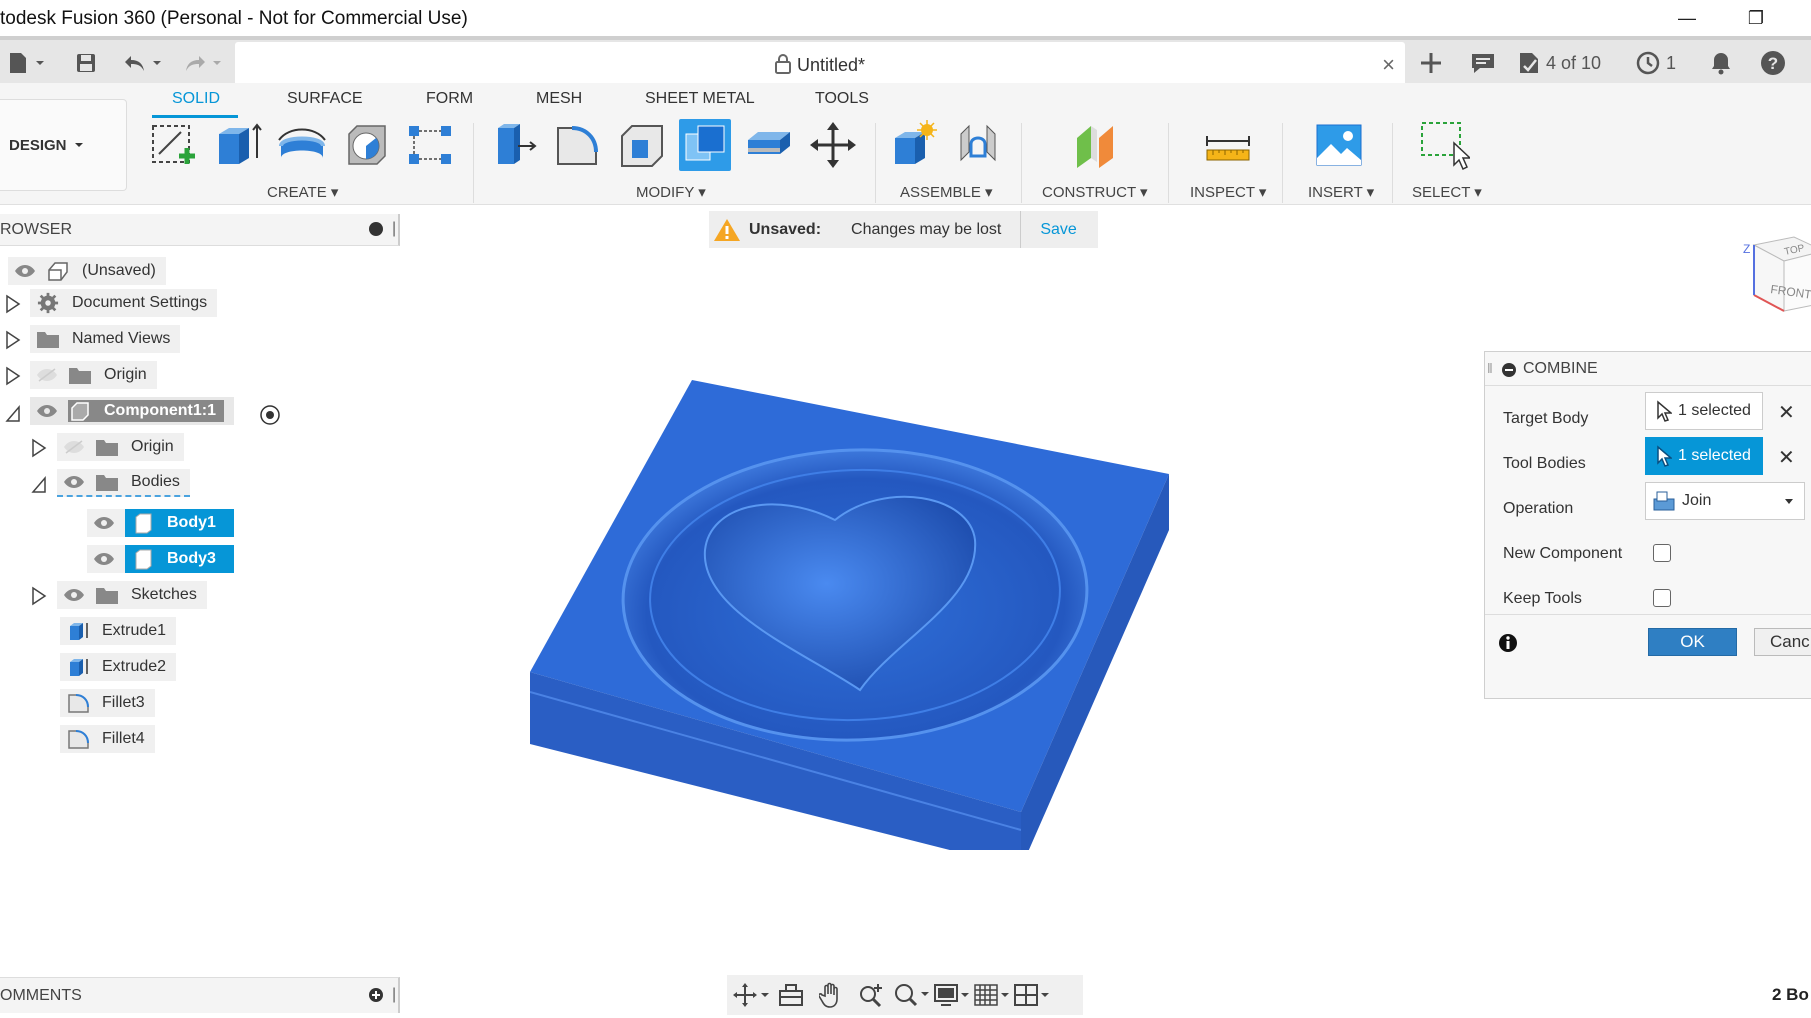 The image size is (1811, 1018). Describe the element at coordinates (1031, 995) in the screenshot. I see `viewports-button` at that location.